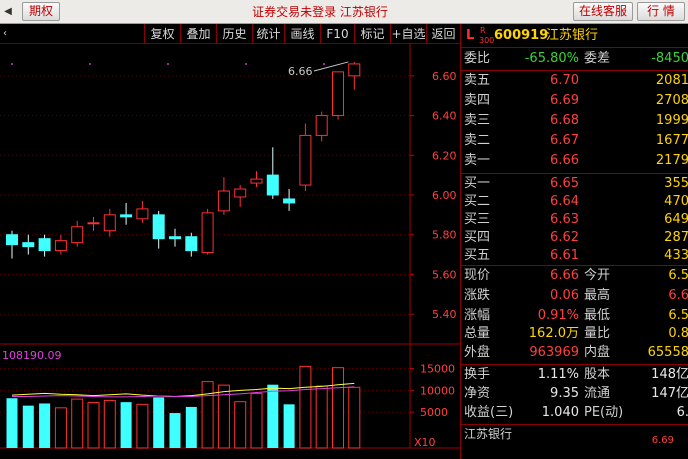  I want to click on toolbar-fuquan: 复权, so click(162, 34).